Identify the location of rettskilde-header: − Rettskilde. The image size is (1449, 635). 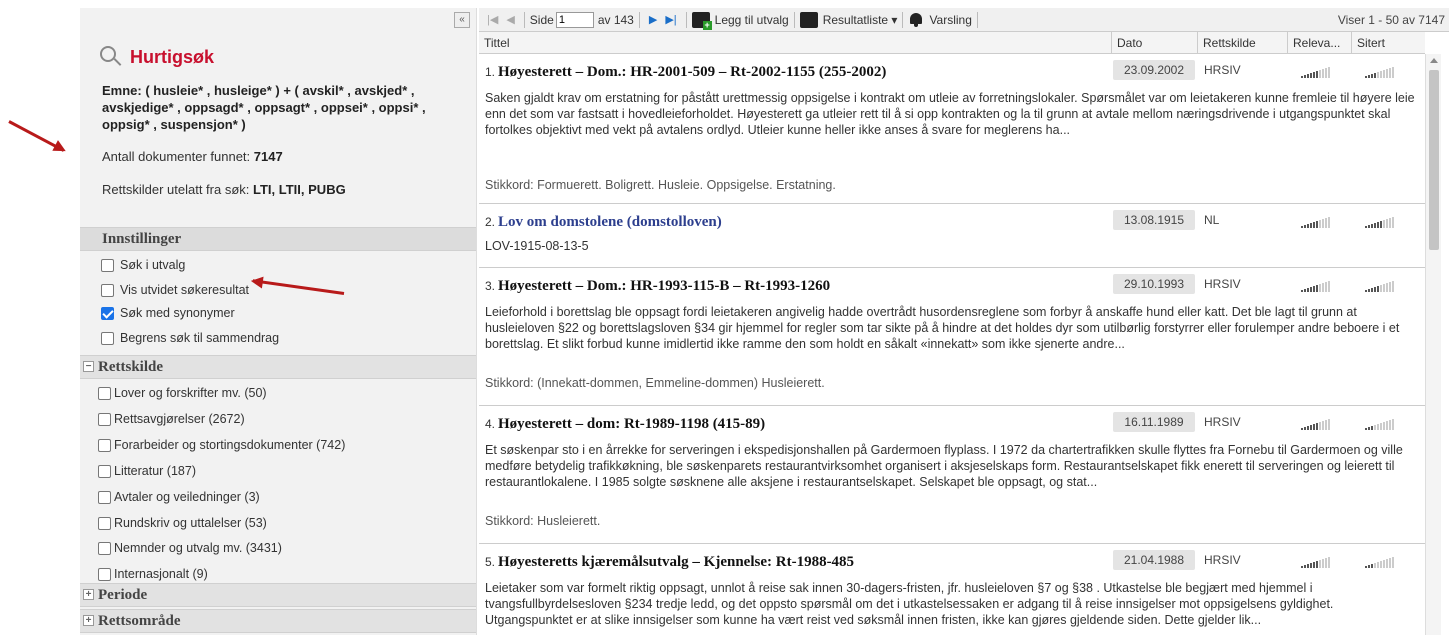
(278, 367).